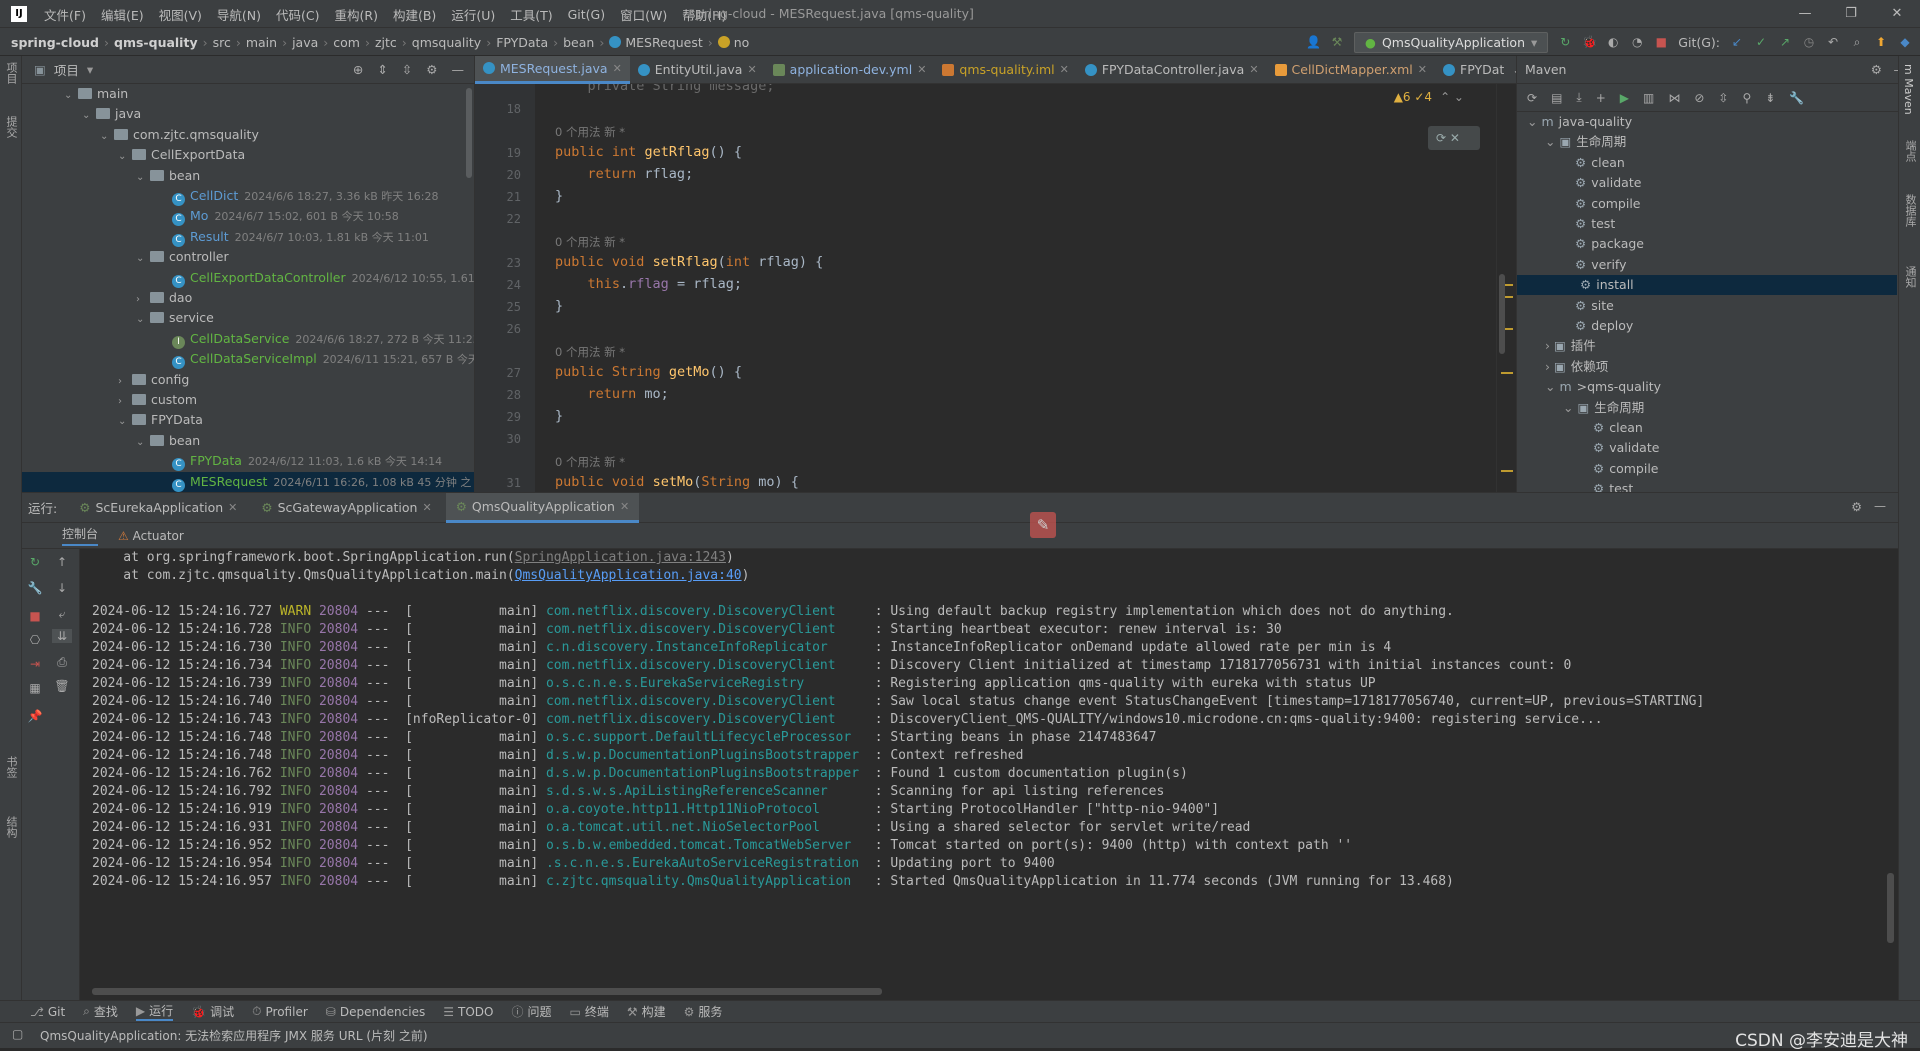 This screenshot has height=1051, width=1920. What do you see at coordinates (1881, 42) in the screenshot?
I see `update-icon: ⬆` at bounding box center [1881, 42].